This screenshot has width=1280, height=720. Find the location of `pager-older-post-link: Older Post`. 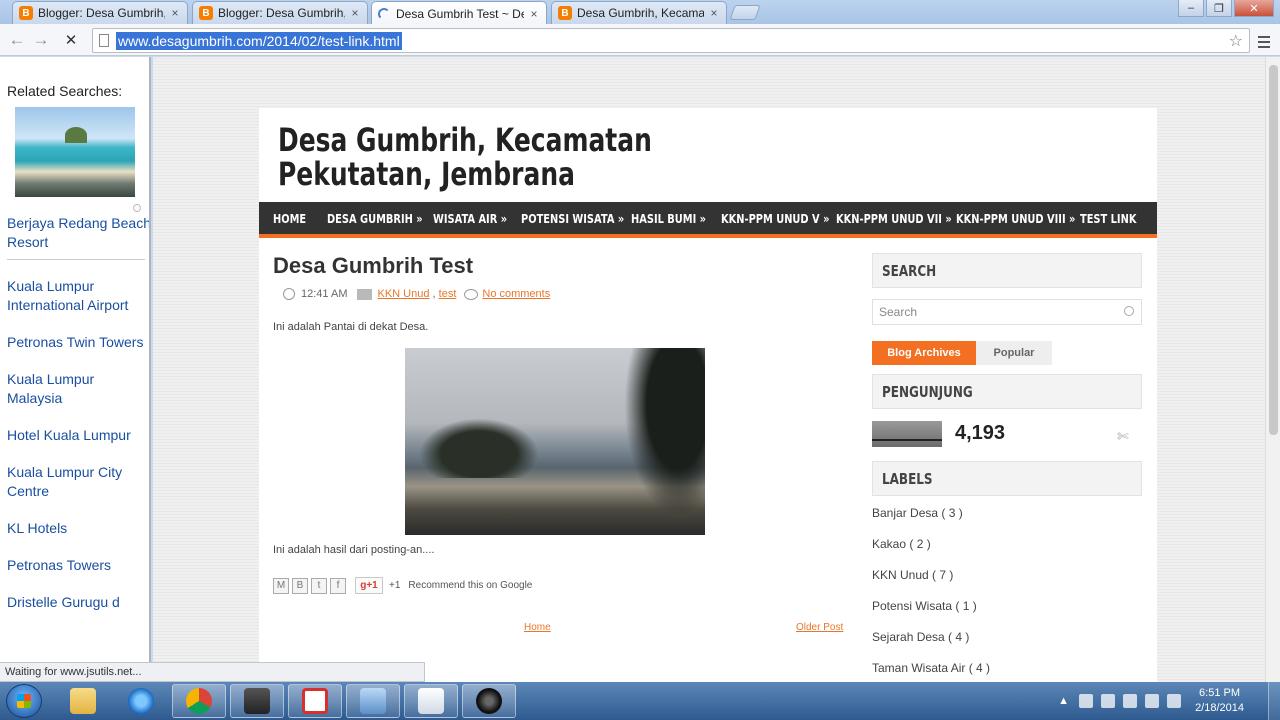

pager-older-post-link: Older Post is located at coordinates (819, 627).